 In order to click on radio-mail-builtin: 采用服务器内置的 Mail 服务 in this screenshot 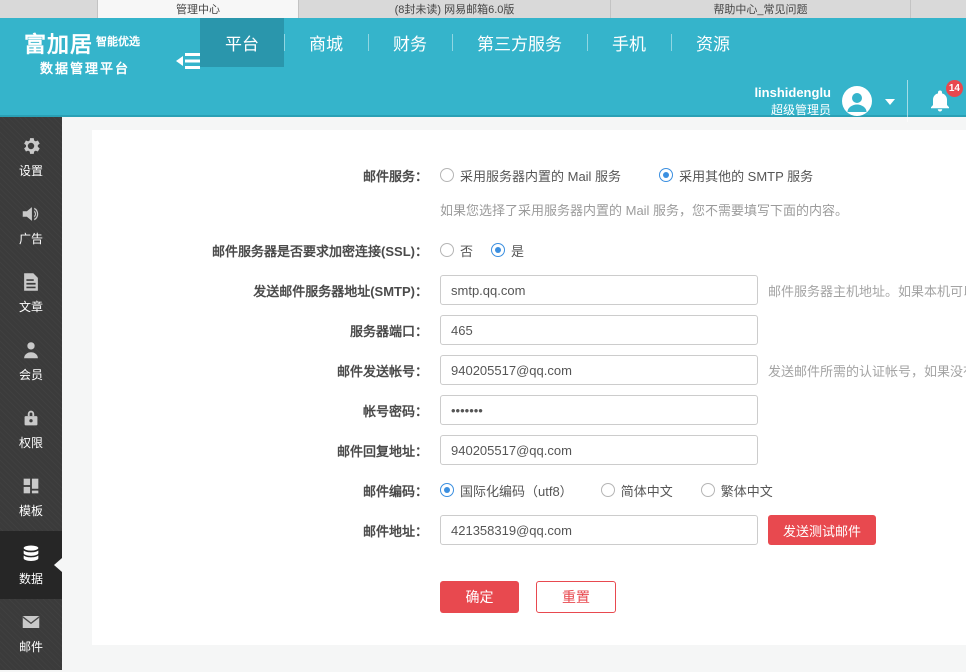, I will do `click(530, 175)`.